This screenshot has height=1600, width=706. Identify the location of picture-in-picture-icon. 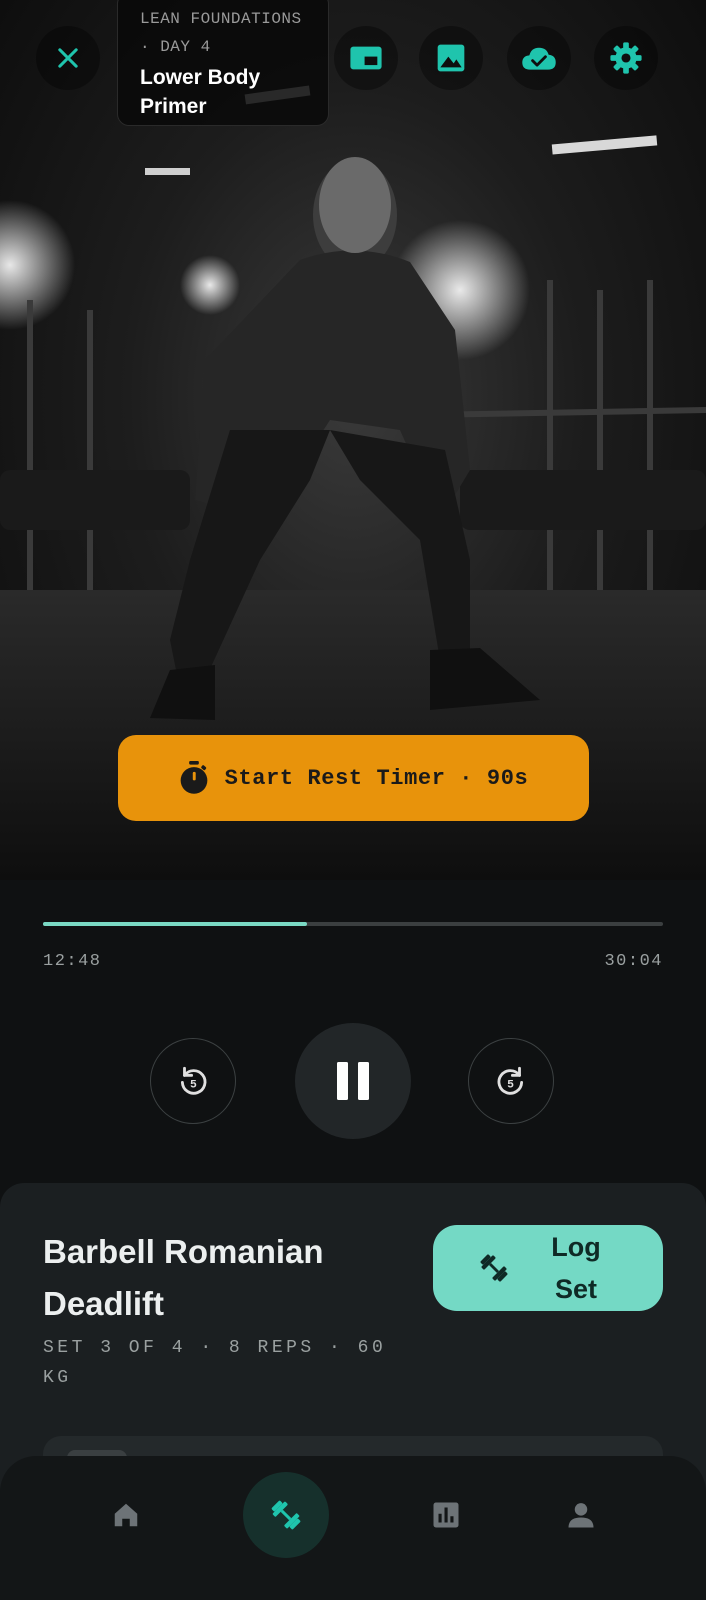
(366, 58).